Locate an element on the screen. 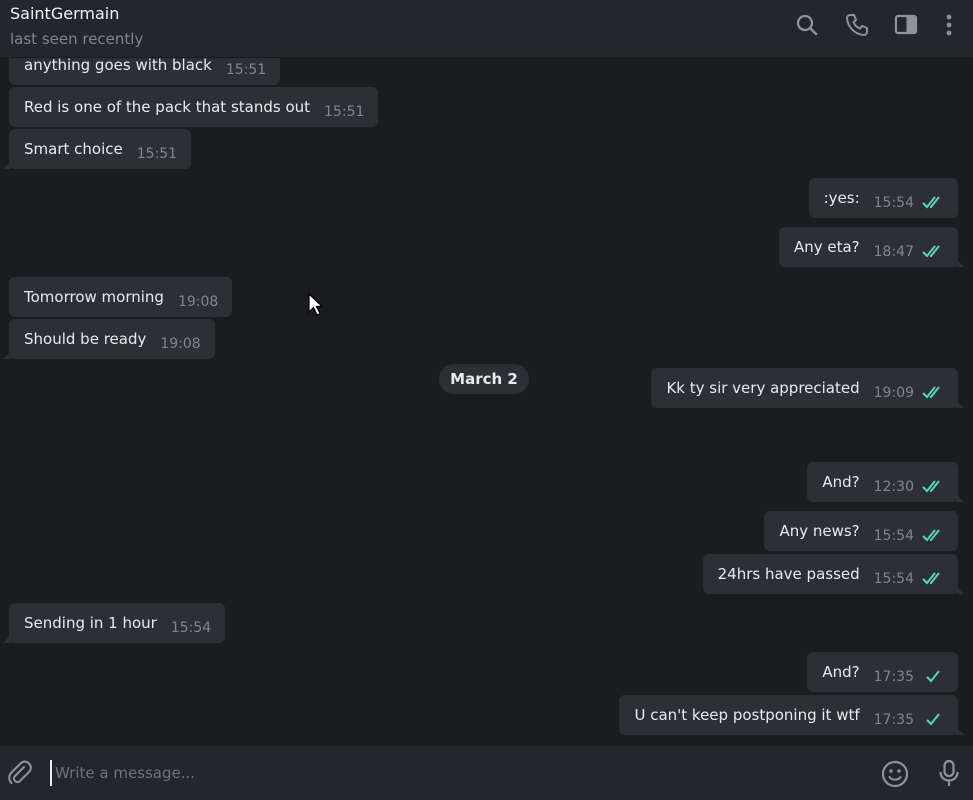 The image size is (973, 800). message-input is located at coordinates (447, 773).